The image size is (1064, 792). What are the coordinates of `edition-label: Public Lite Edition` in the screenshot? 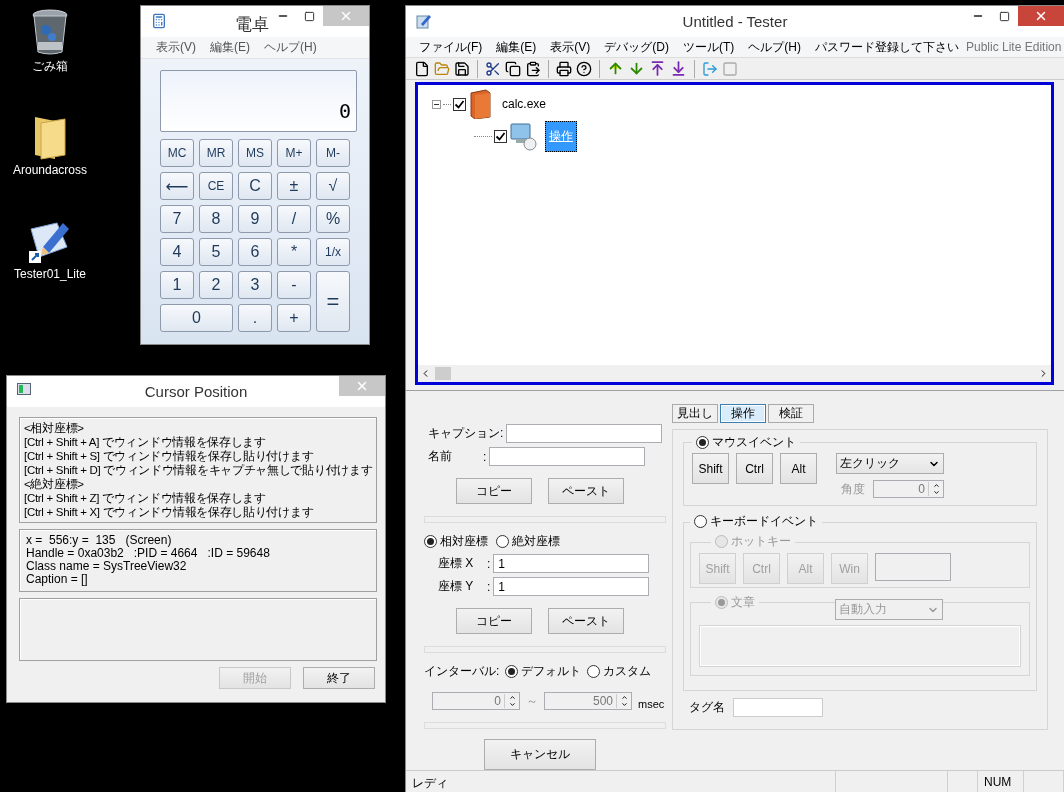 It's located at (1014, 47).